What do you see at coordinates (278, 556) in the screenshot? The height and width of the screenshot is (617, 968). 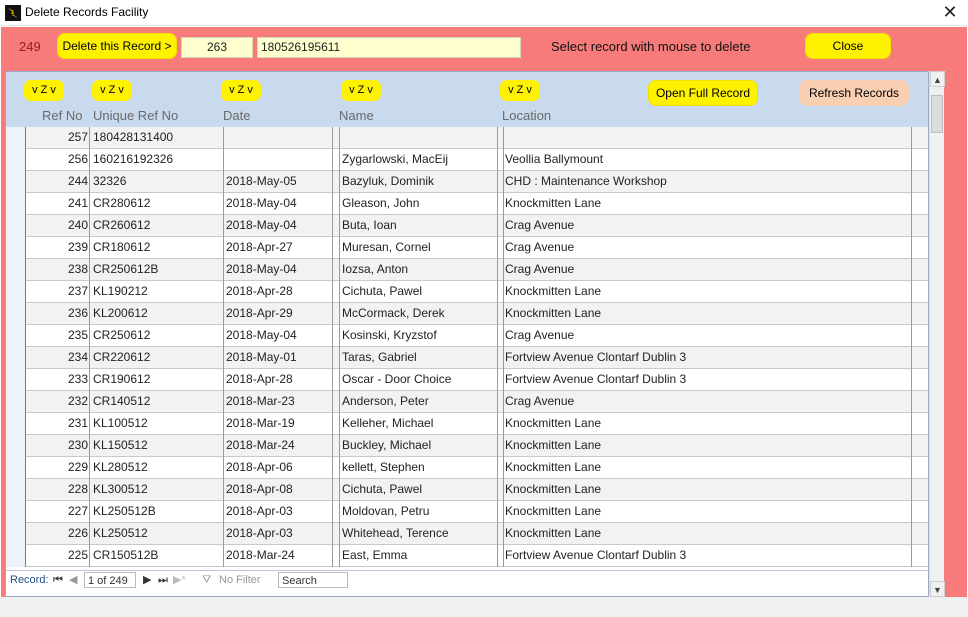 I see `cell-date: 2018-Mar-24` at bounding box center [278, 556].